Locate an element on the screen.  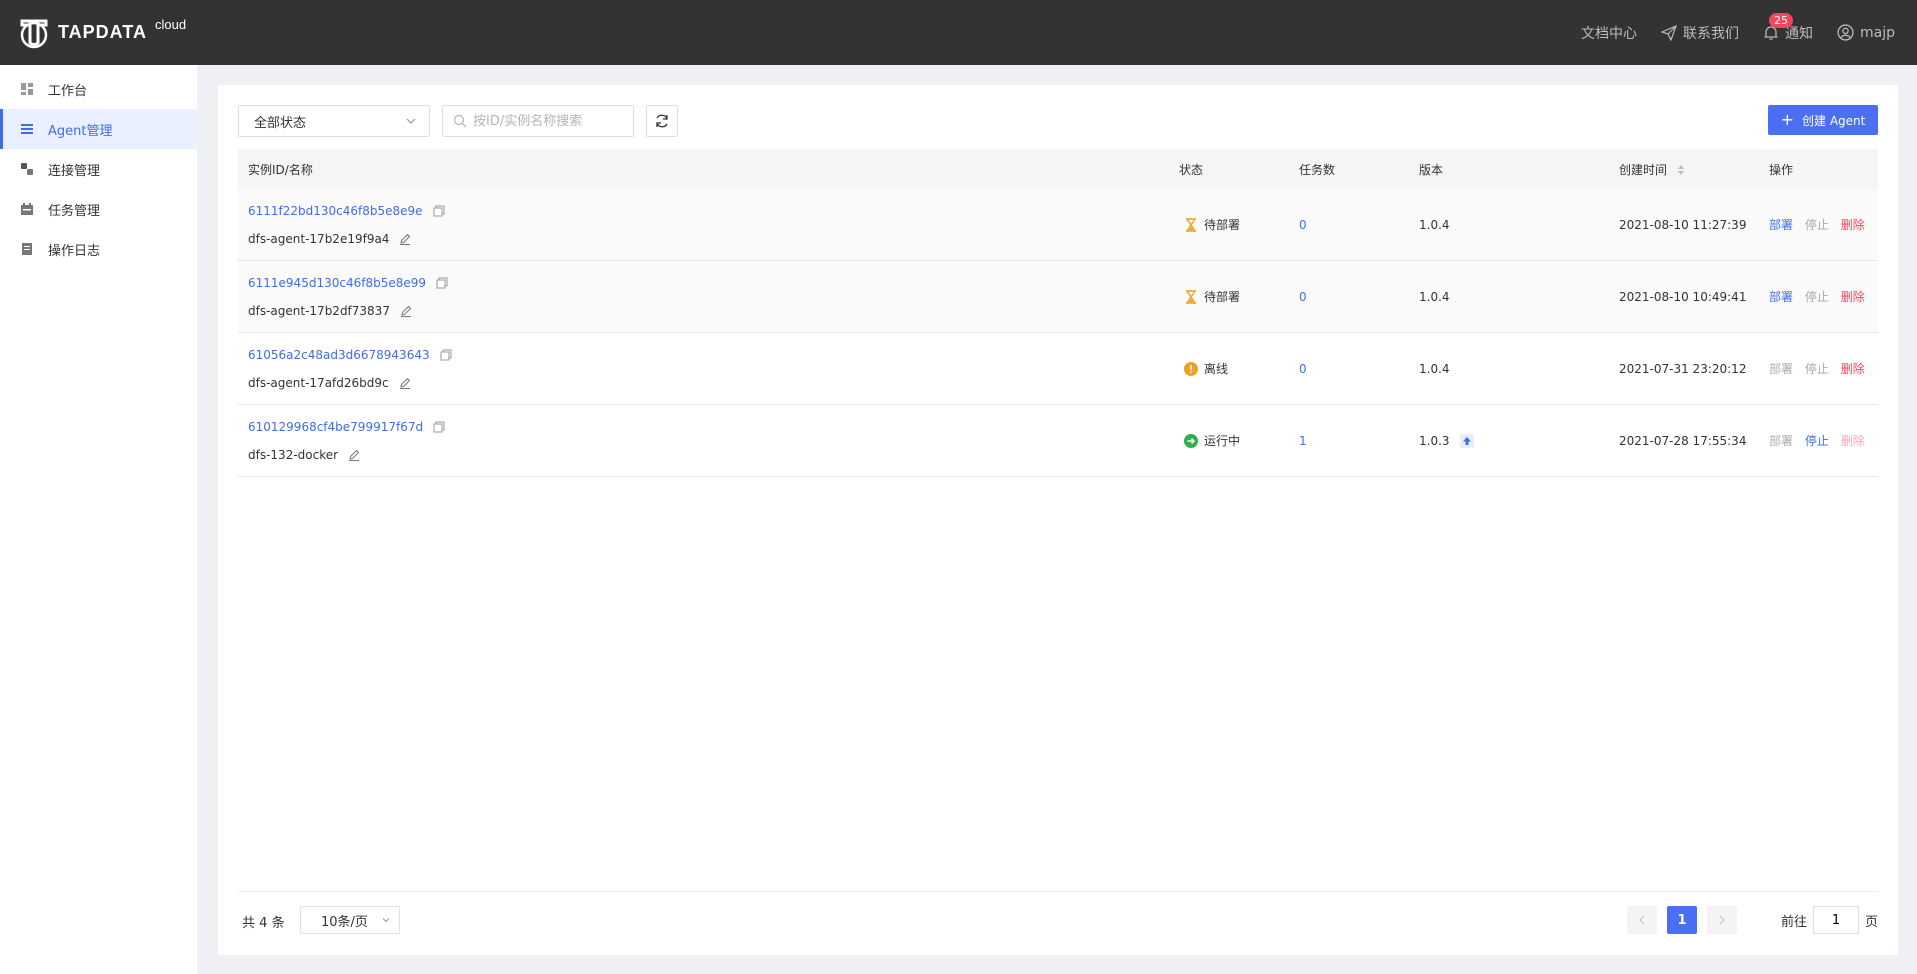
create-agent-button: + 创建 Agent is located at coordinates (1823, 120).